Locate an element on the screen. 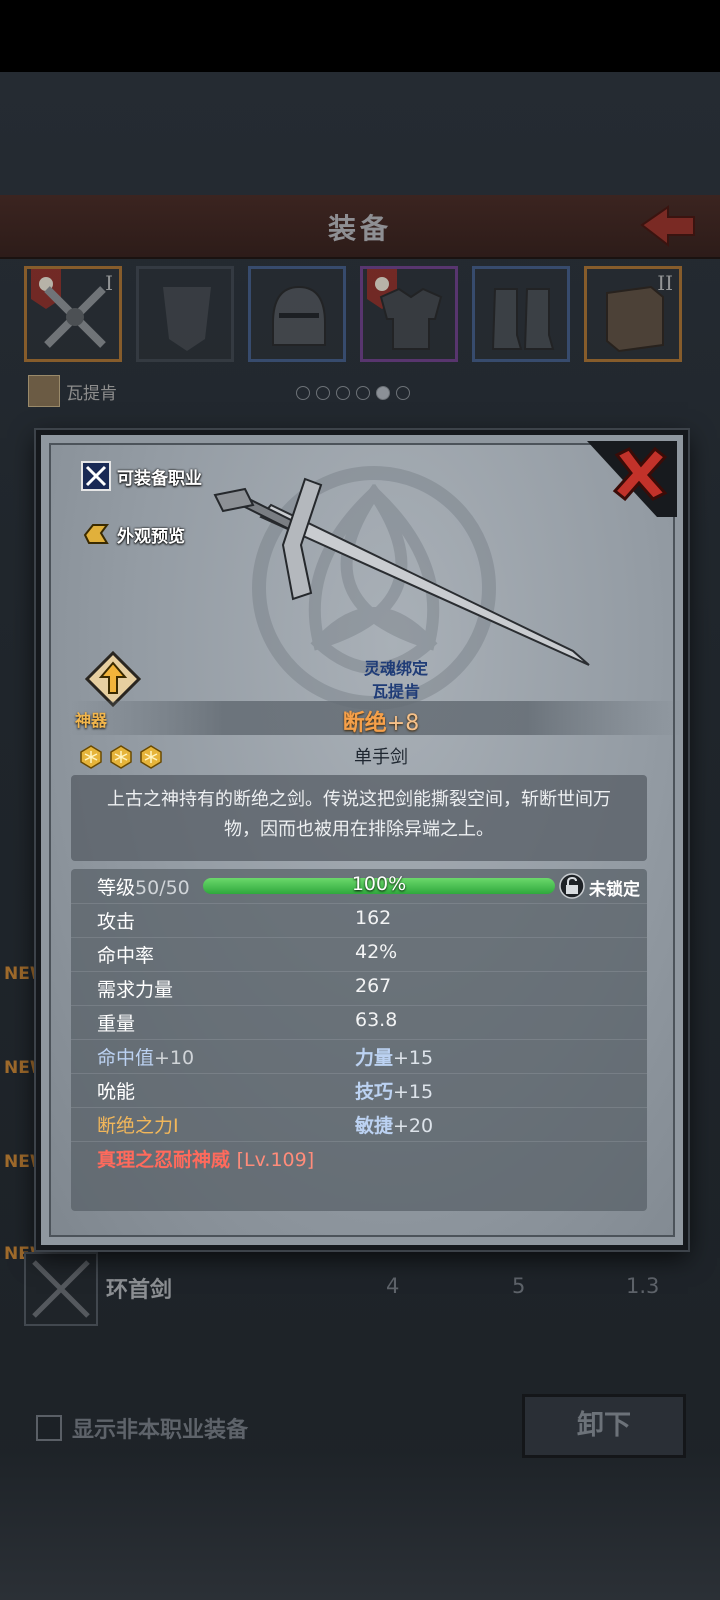 The image size is (720, 1600). slot-armor is located at coordinates (409, 314).